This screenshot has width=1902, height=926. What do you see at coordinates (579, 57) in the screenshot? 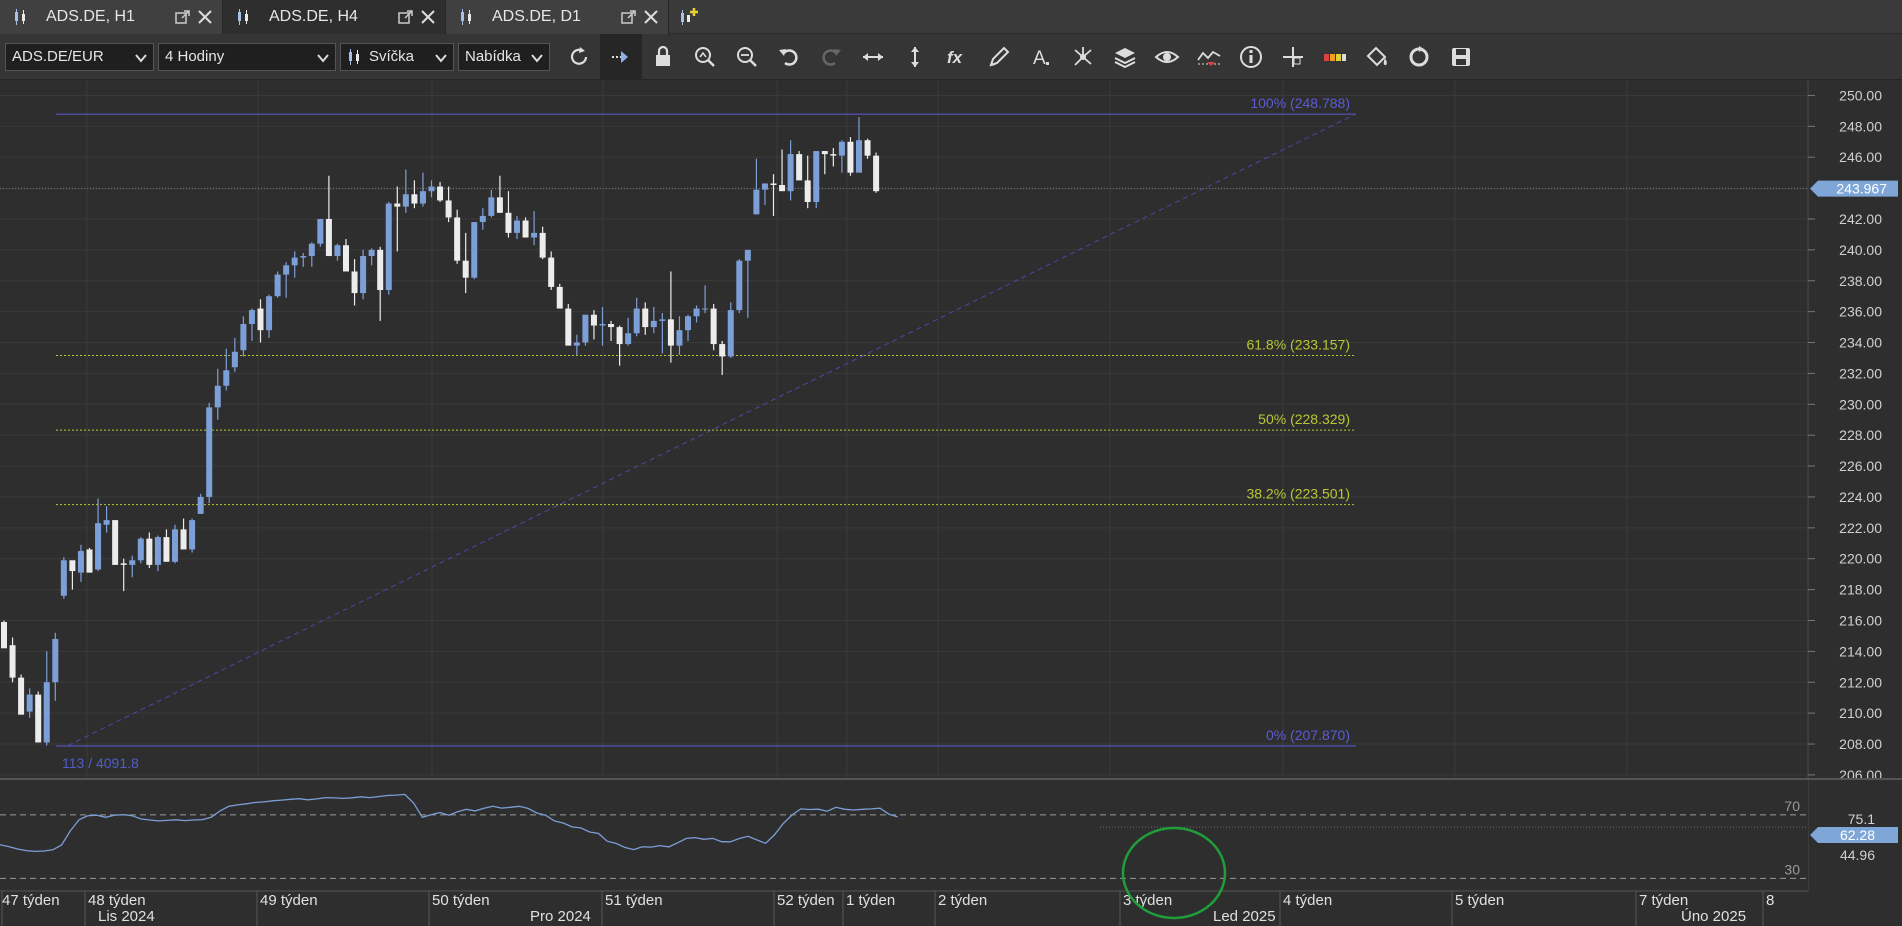
I see `refresh-button` at bounding box center [579, 57].